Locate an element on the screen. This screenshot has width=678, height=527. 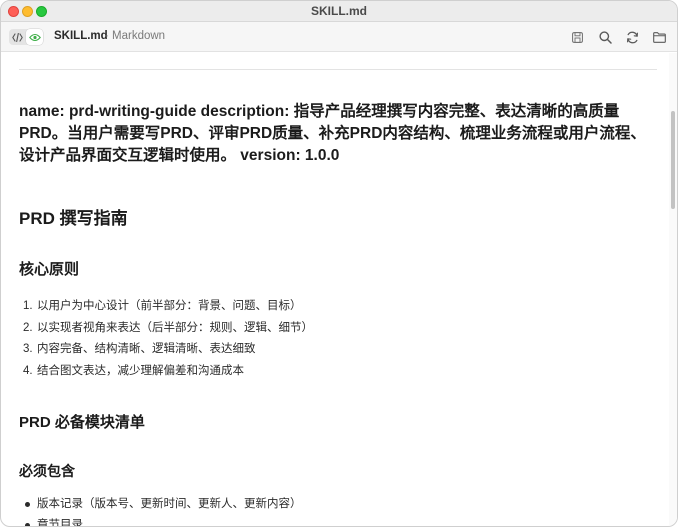
list-item: 3. 内容完备、结构清晰、逻辑清晰、表达细致 is located at coordinates (168, 353).